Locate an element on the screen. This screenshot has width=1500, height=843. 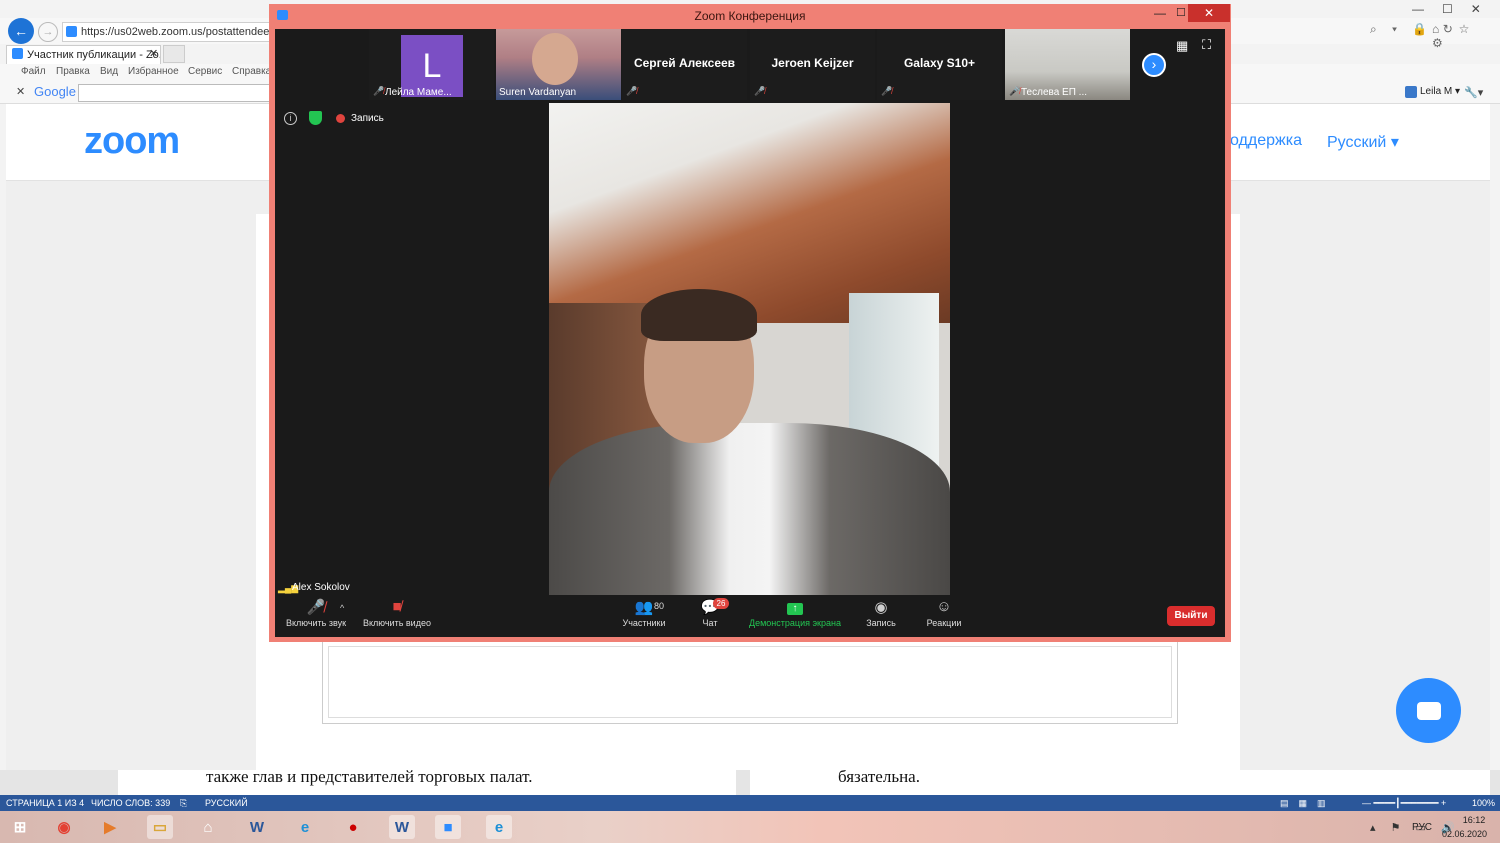
video-off-icon: ■̸ is located at coordinates (397, 606).